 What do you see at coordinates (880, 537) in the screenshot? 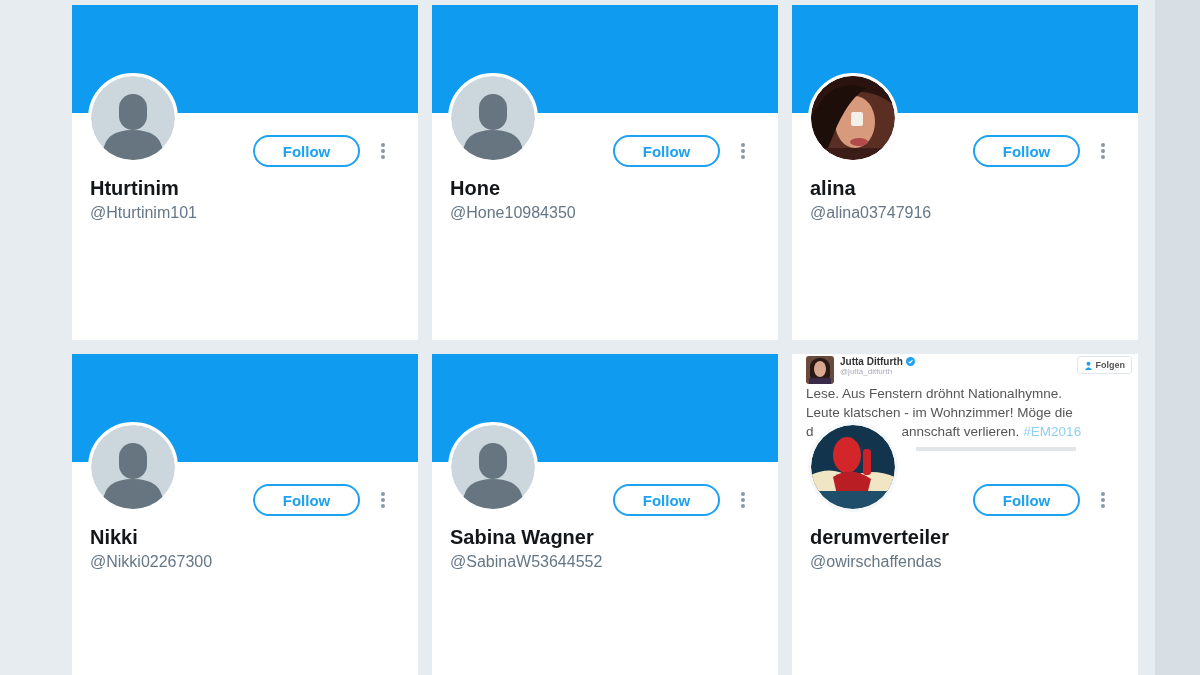
I see `display-name: derumverteiler` at bounding box center [880, 537].